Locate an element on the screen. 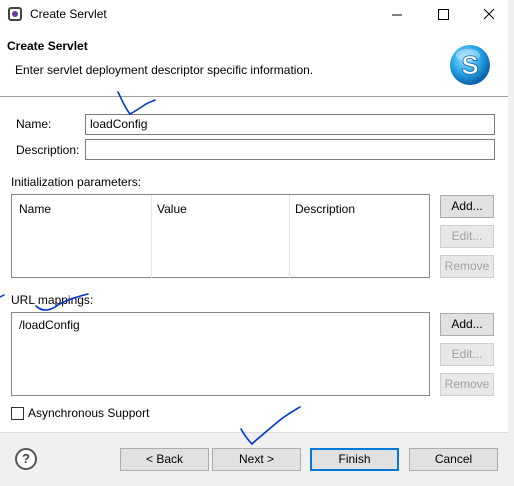 The width and height of the screenshot is (514, 486). annotation-underline-mark is located at coordinates (62, 302).